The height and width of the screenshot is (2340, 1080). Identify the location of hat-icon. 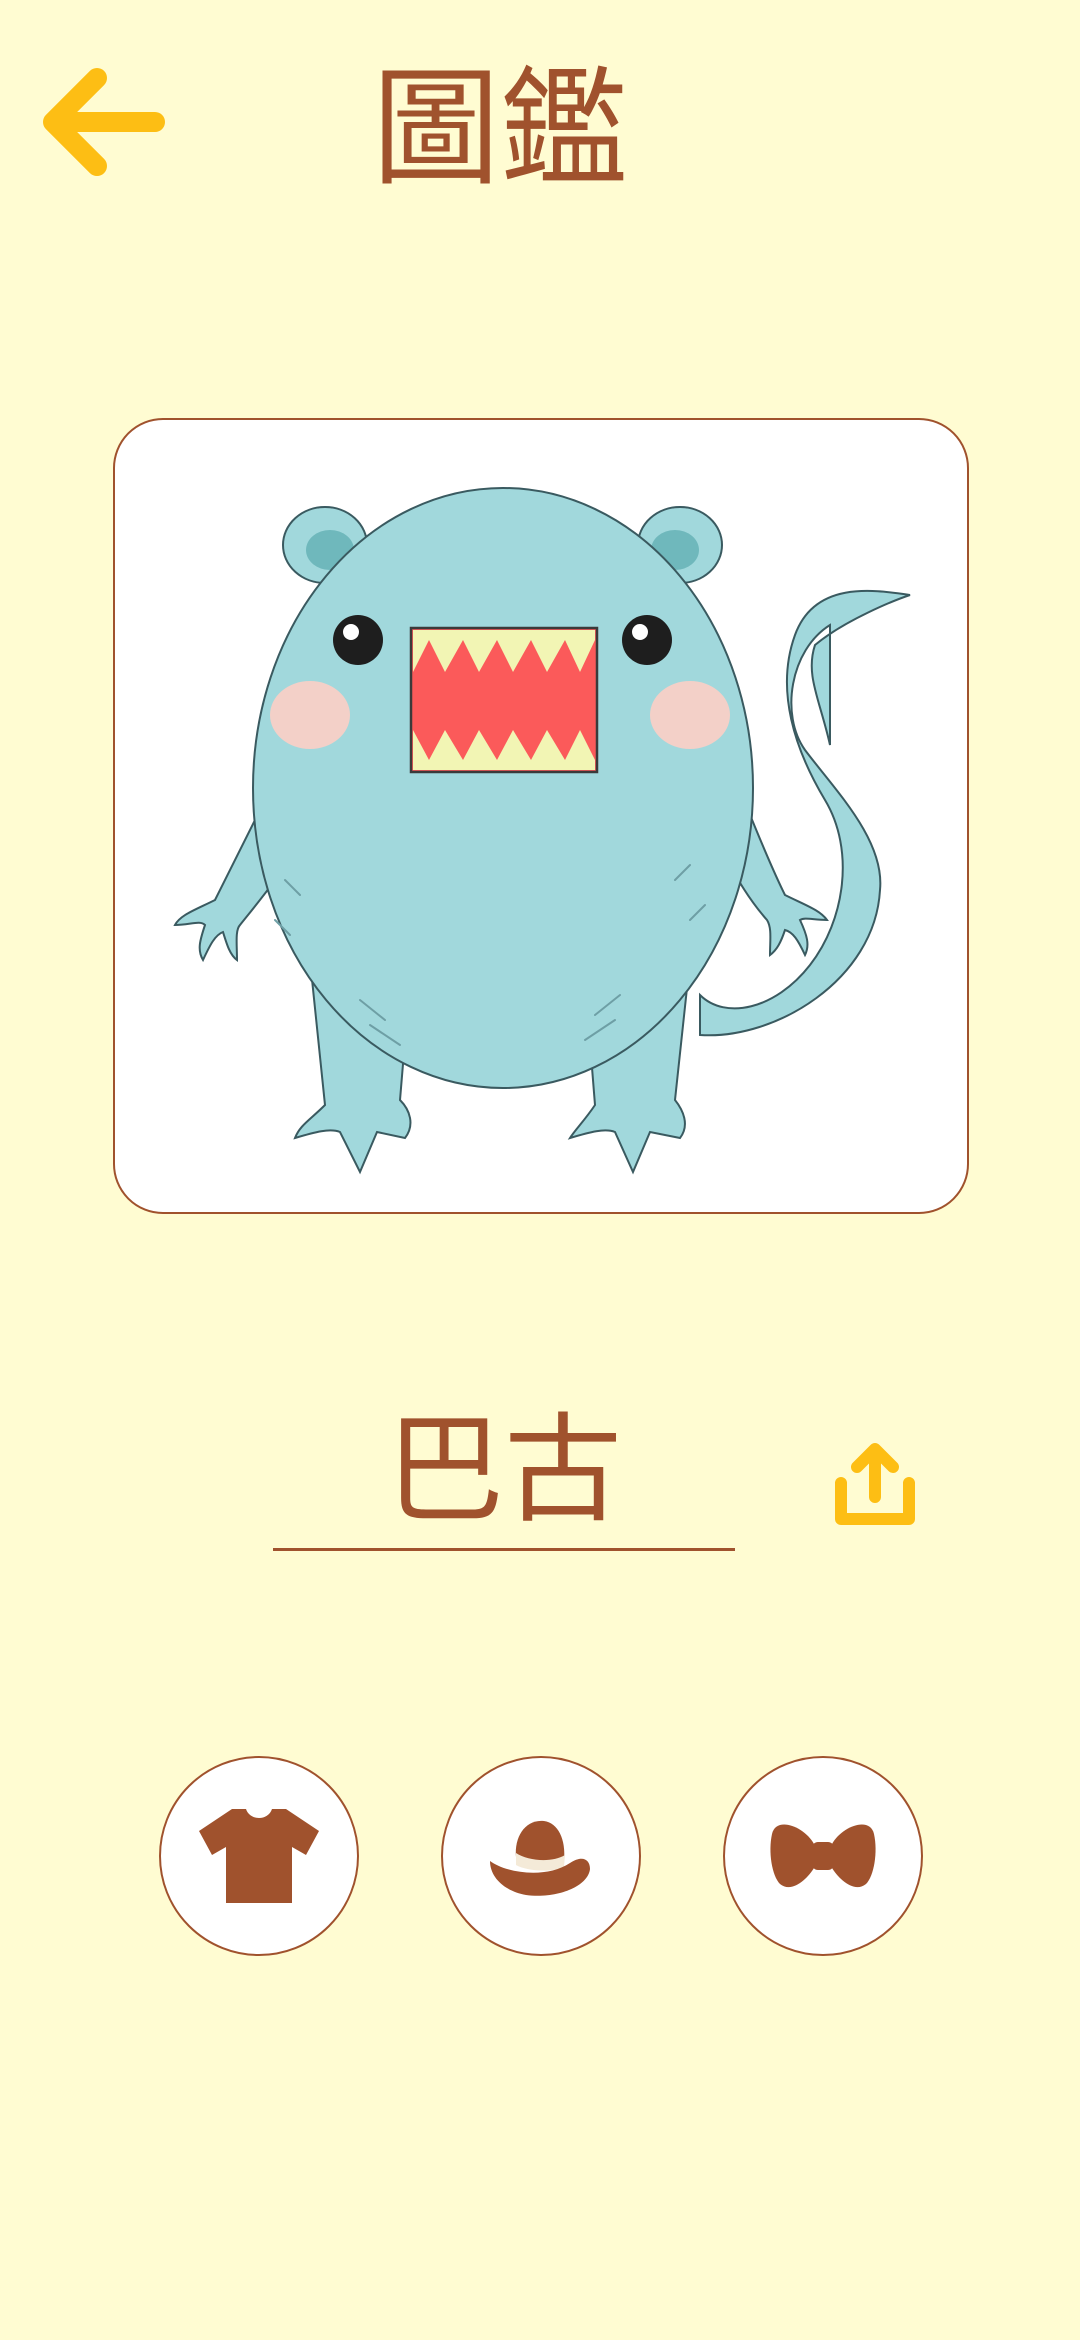
(540, 1858).